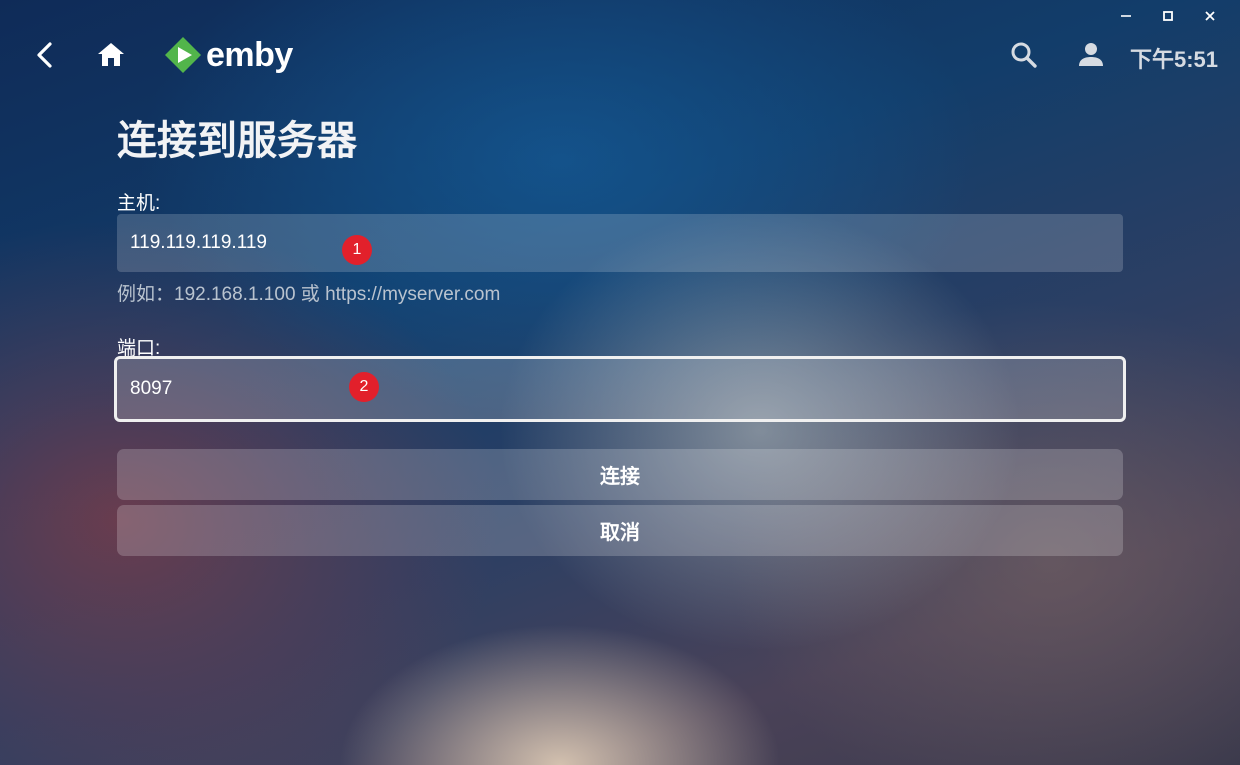 Image resolution: width=1240 pixels, height=765 pixels. What do you see at coordinates (357, 250) in the screenshot?
I see `annotation-badge-1: 1` at bounding box center [357, 250].